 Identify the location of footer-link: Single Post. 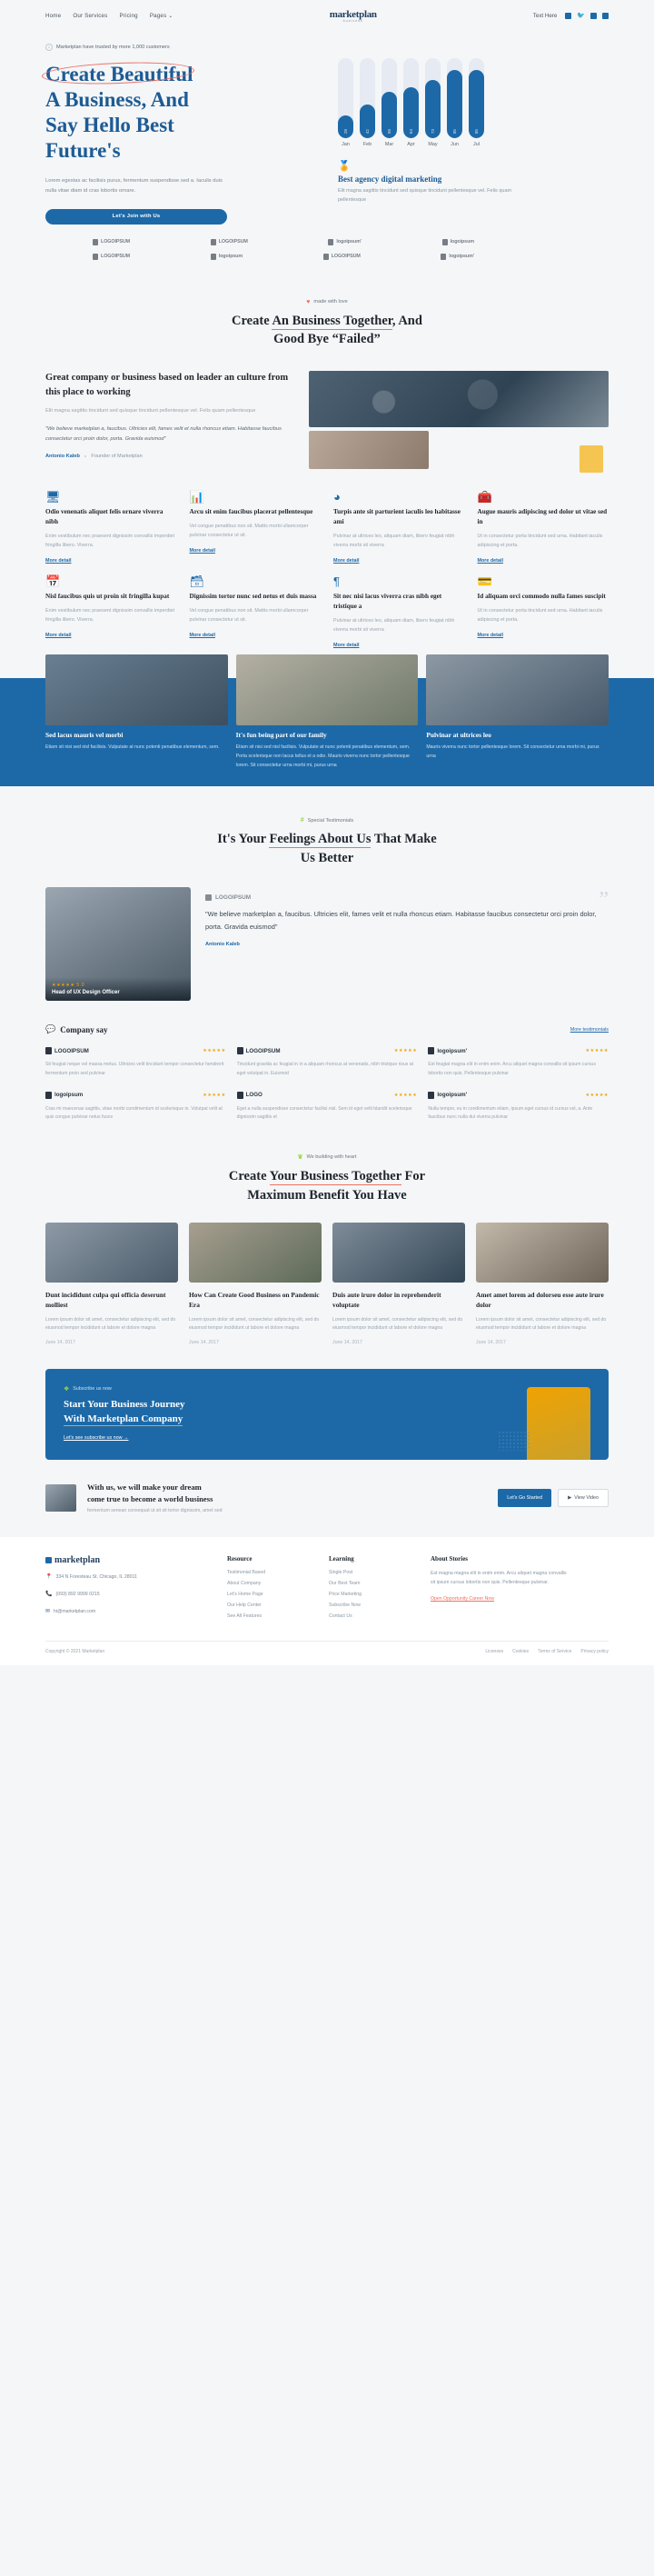
(370, 1572).